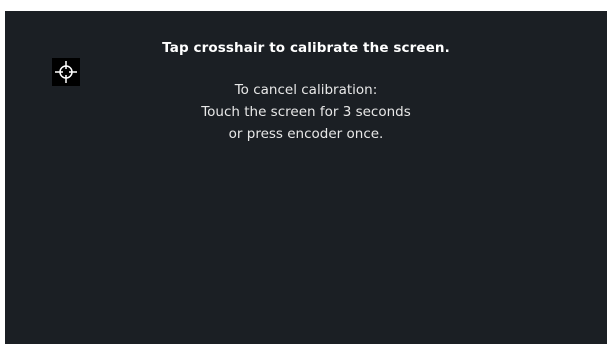  I want to click on instruction-line: To cancel calibration:, so click(306, 90).